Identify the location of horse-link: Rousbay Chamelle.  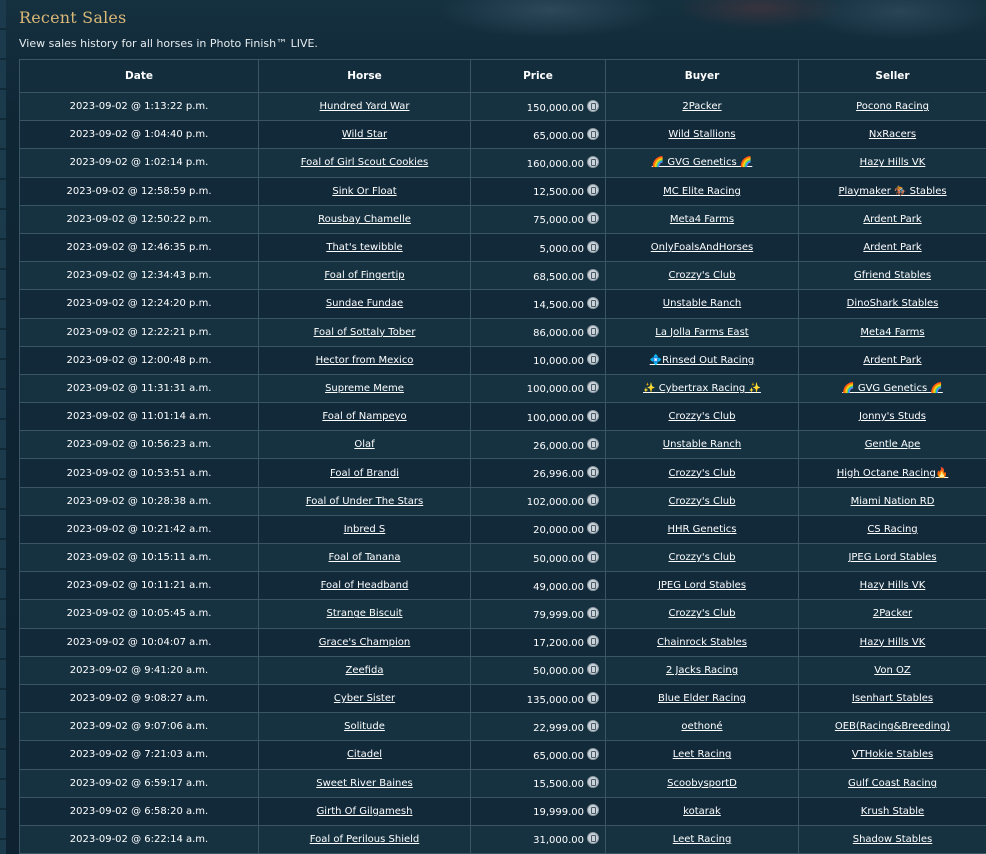
(364, 219).